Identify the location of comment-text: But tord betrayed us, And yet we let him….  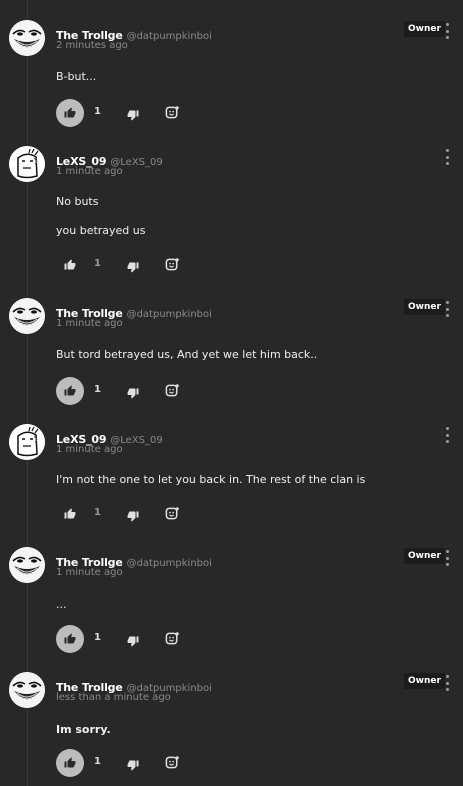
(187, 354).